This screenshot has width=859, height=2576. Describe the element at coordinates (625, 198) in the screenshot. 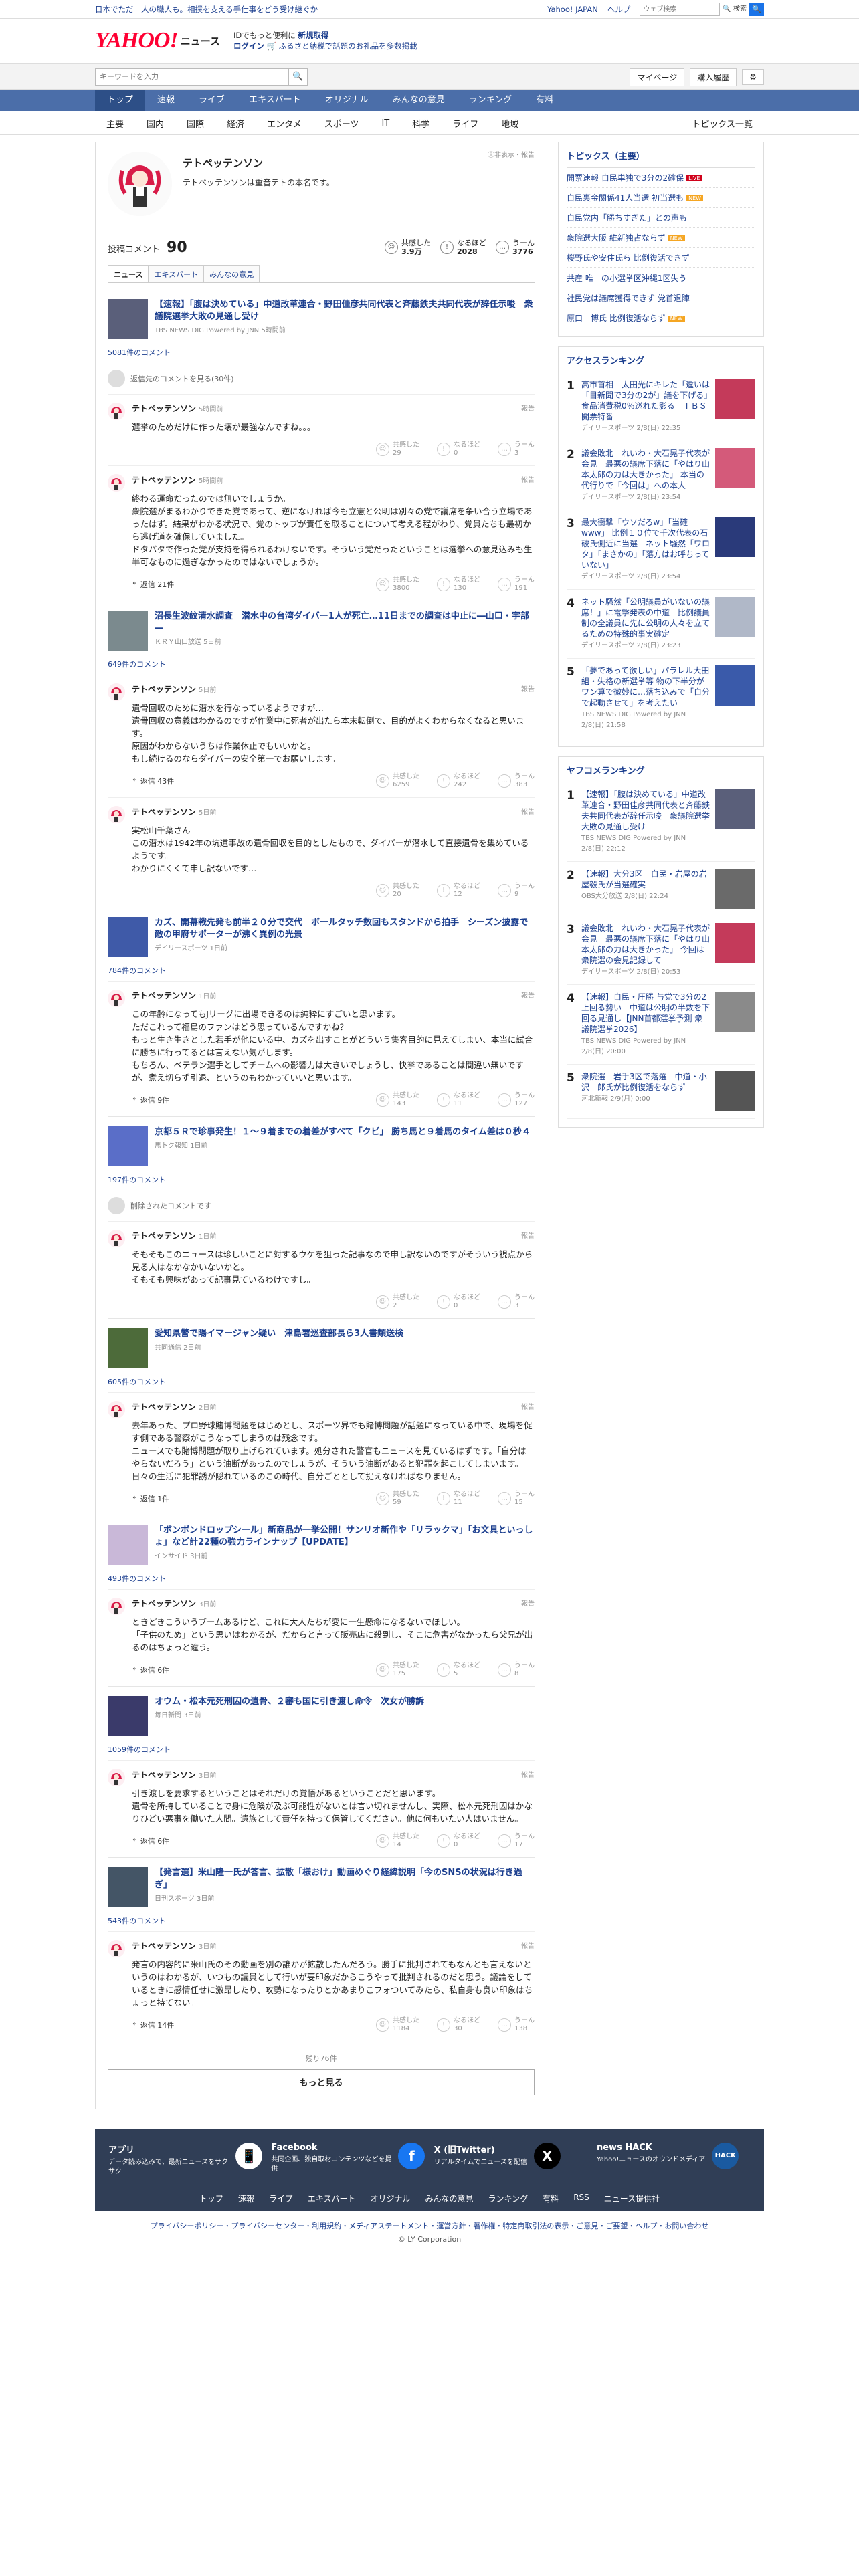

I see `topic-title: 自民裏金関係41人当選 初当選も` at that location.